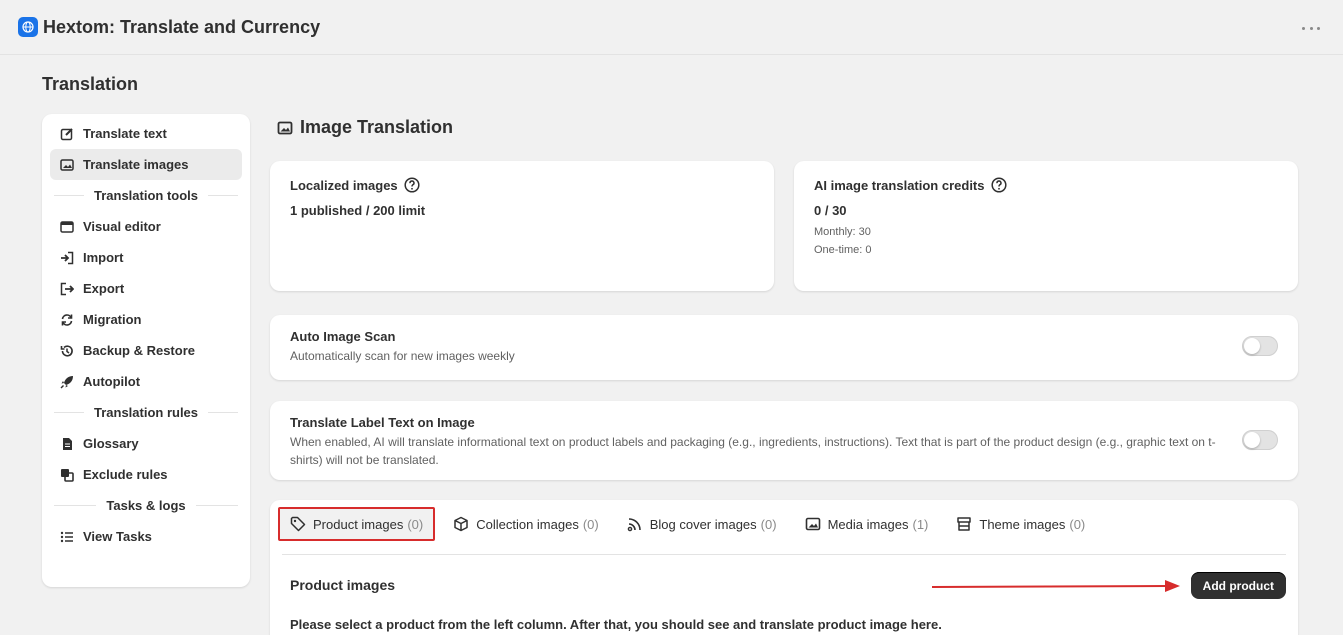  What do you see at coordinates (842, 232) in the screenshot?
I see `monthly-credits: Monthly: 30` at bounding box center [842, 232].